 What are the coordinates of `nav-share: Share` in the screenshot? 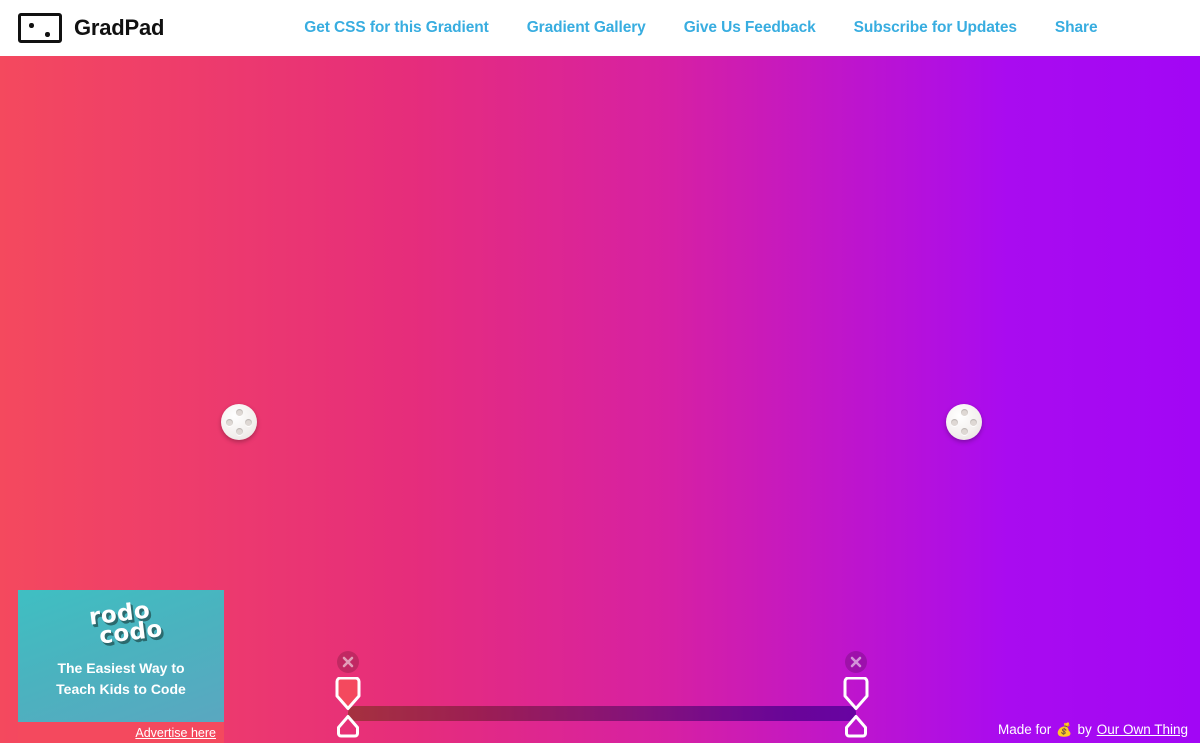 It's located at (1076, 28).